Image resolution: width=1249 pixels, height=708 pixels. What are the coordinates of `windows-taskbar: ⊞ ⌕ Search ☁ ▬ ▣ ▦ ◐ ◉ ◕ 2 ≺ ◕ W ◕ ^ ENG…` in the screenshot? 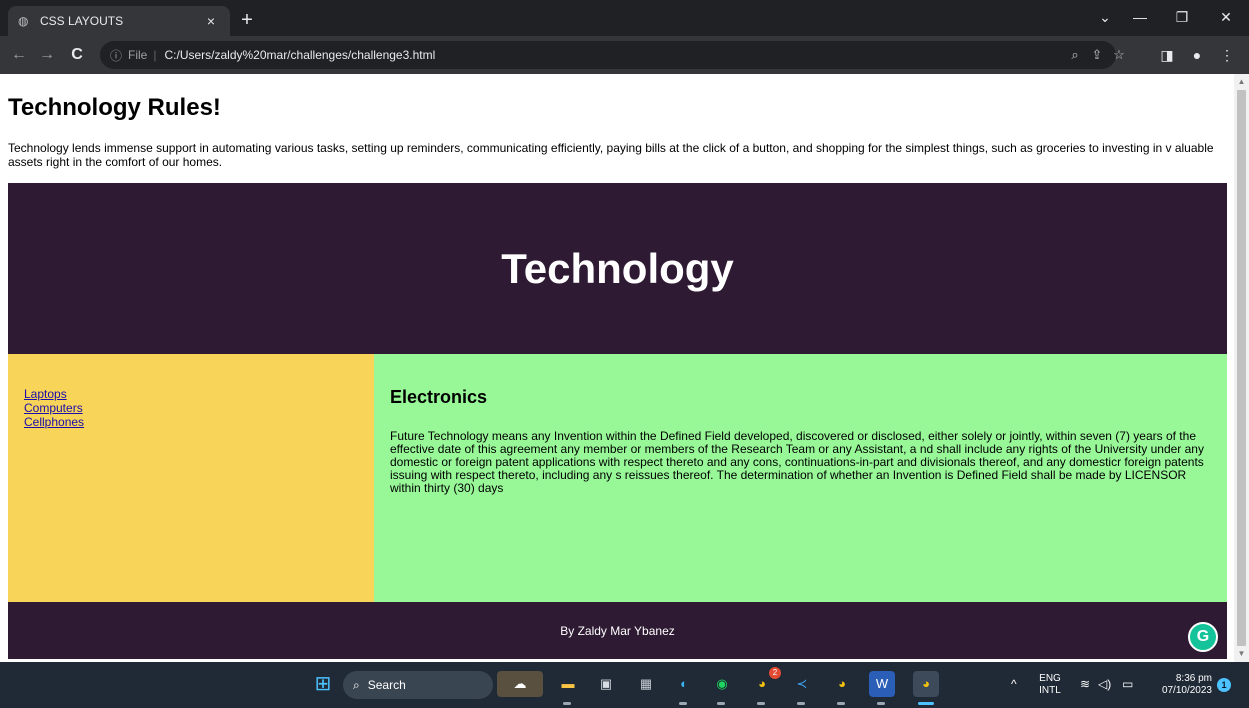 It's located at (624, 685).